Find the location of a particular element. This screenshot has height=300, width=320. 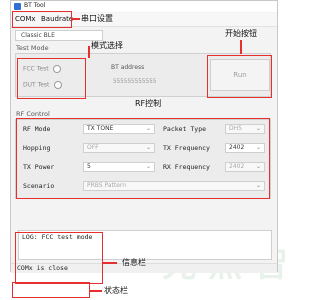

info-bar-callout: 信息栏 is located at coordinates (134, 262).